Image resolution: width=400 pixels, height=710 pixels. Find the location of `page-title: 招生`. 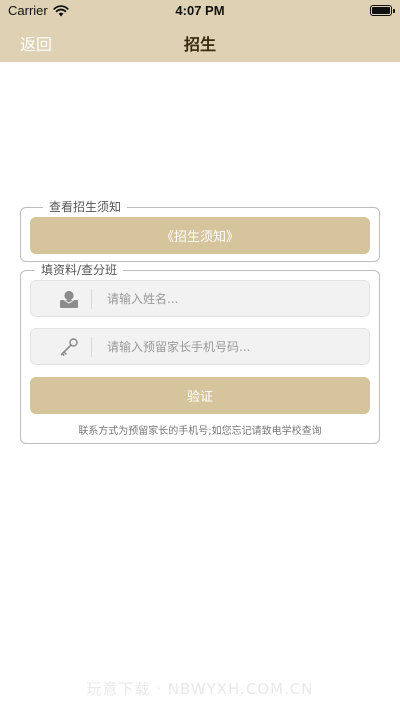

page-title: 招生 is located at coordinates (199, 44).